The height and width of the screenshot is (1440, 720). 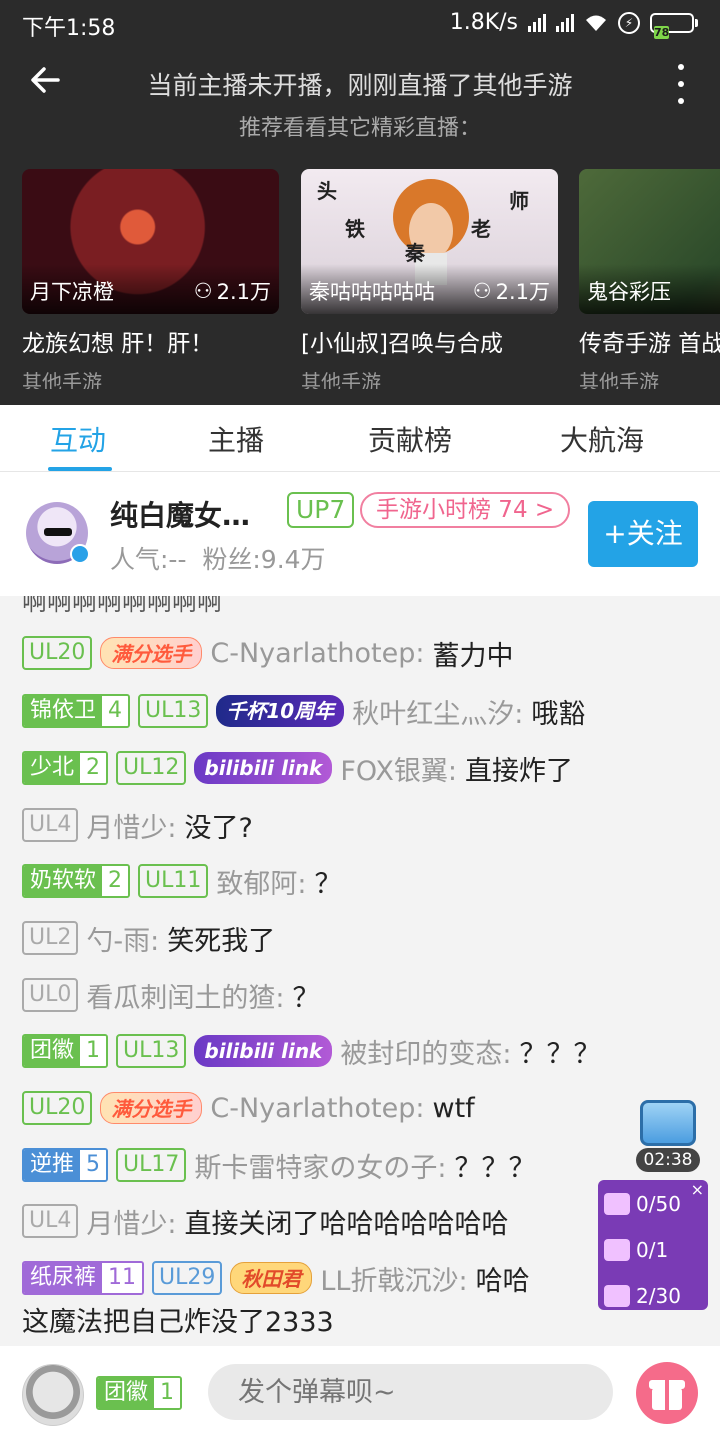 I want to click on follow-button: +关注, so click(x=643, y=534).